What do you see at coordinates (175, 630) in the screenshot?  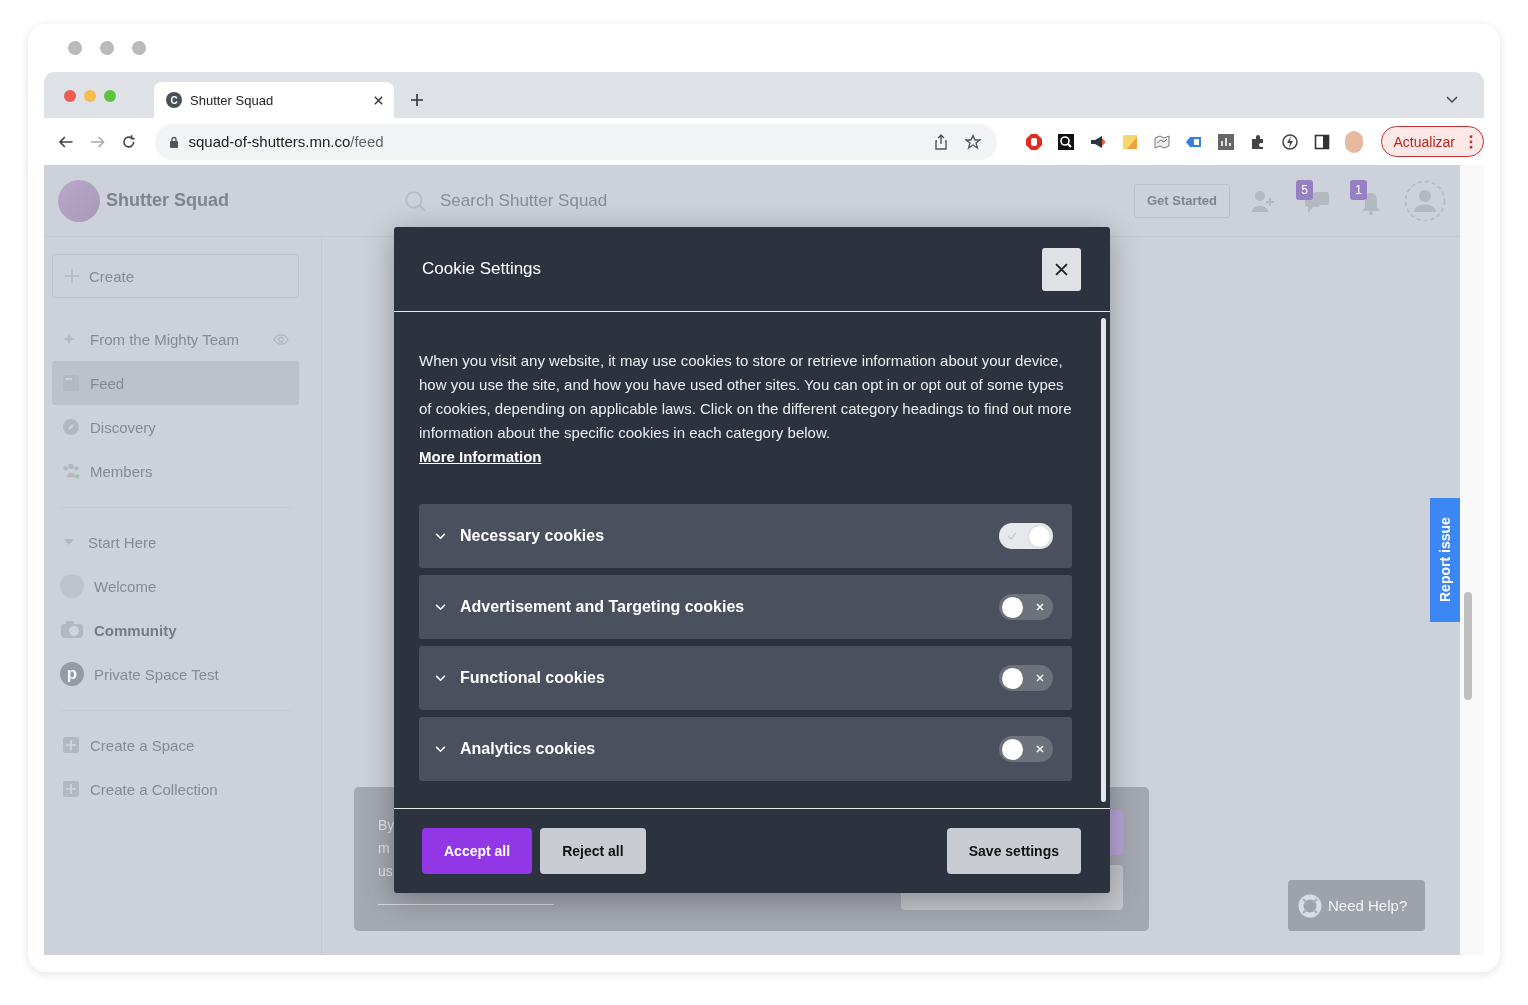 I see `space-item: Community` at bounding box center [175, 630].